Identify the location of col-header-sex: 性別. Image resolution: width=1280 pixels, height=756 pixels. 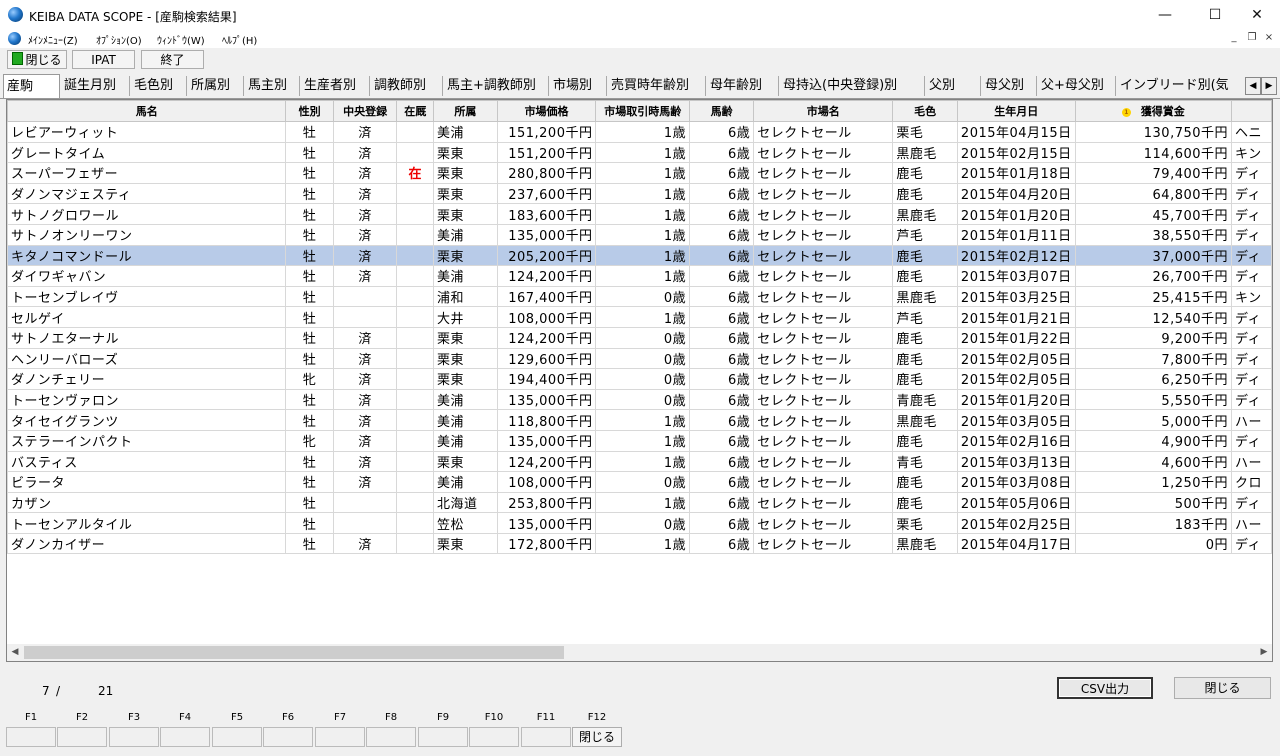
(309, 111).